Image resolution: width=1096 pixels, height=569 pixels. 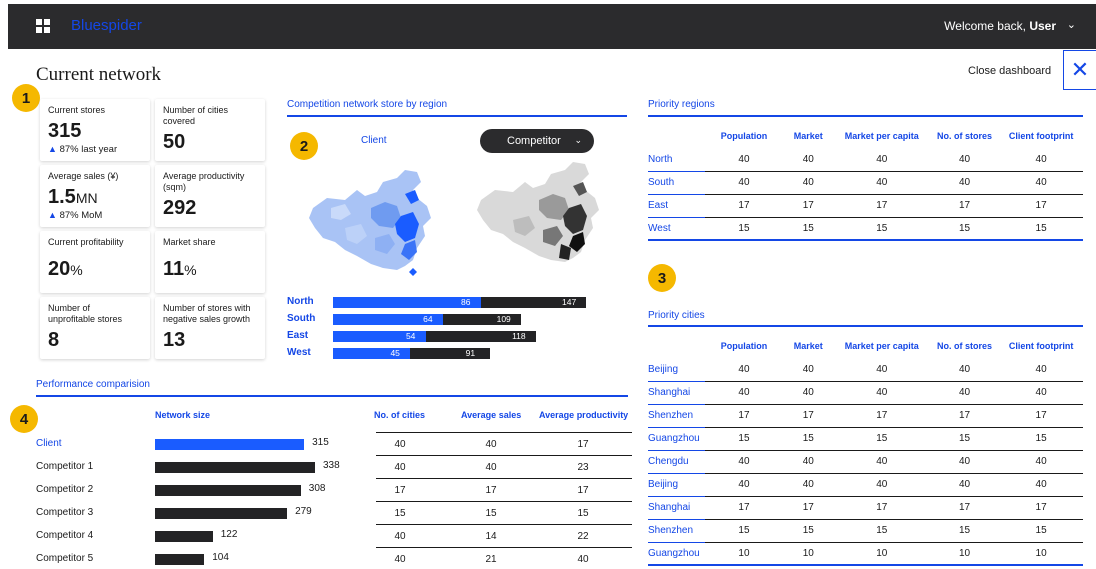 What do you see at coordinates (985, 26) in the screenshot?
I see `welcome-text: Welcome back,` at bounding box center [985, 26].